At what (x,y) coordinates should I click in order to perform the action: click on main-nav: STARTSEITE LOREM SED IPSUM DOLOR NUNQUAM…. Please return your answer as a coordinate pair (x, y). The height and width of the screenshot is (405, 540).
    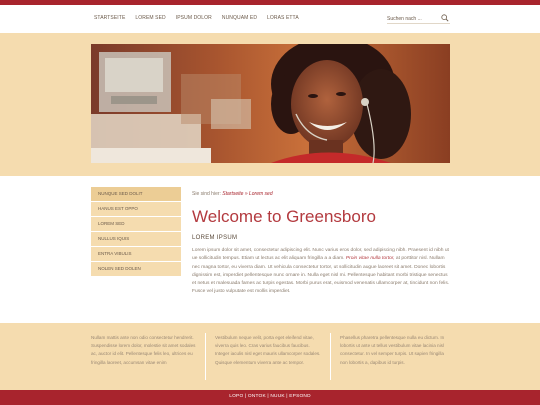
    Looking at the image, I should click on (201, 18).